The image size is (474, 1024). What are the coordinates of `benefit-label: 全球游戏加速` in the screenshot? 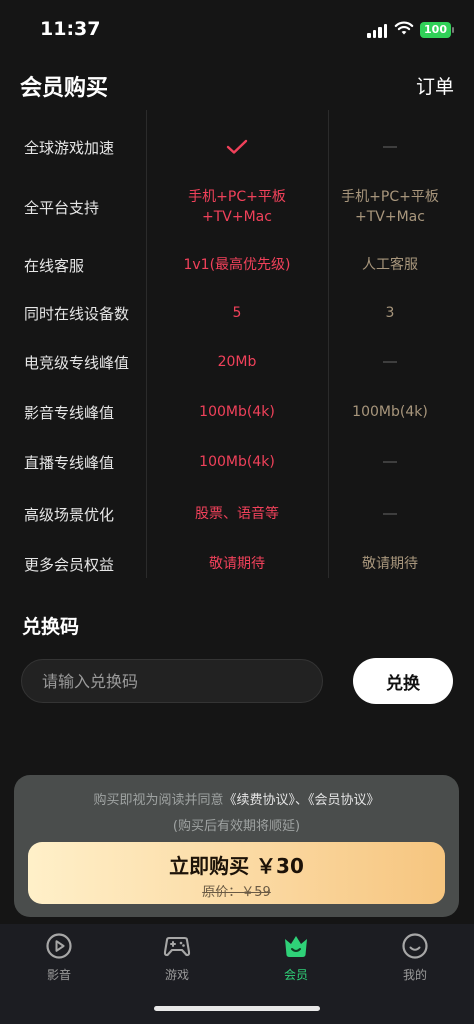 It's located at (69, 147).